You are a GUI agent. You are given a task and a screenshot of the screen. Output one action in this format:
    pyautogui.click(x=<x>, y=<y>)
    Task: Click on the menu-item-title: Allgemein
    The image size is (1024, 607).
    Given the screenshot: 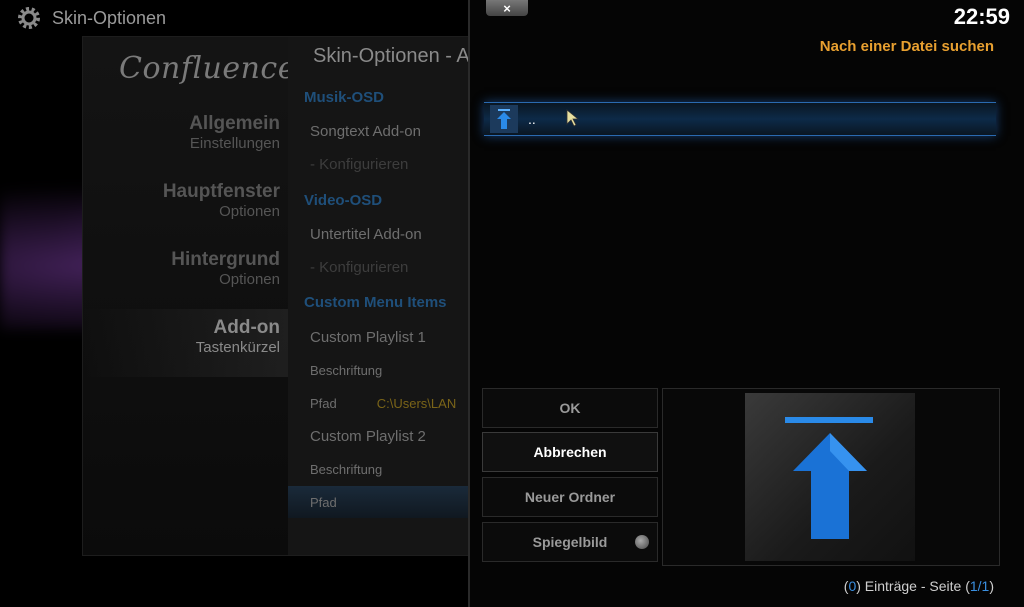 What is the action you would take?
    pyautogui.click(x=234, y=123)
    